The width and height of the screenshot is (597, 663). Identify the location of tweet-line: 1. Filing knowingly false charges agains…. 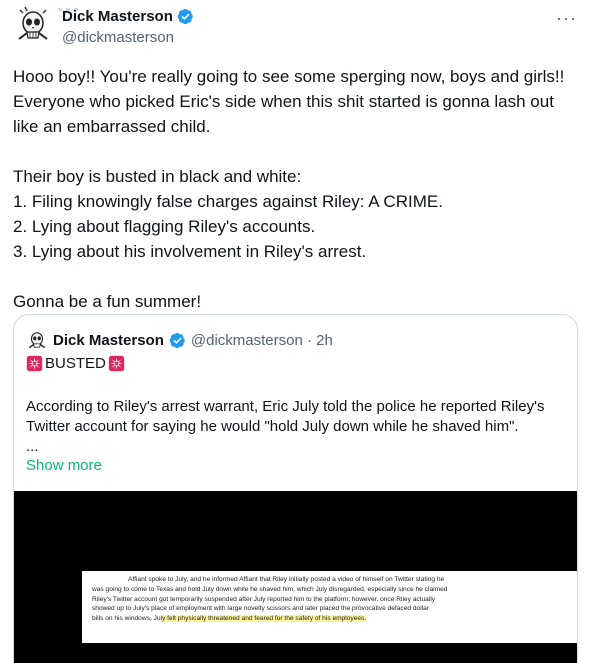
(228, 201).